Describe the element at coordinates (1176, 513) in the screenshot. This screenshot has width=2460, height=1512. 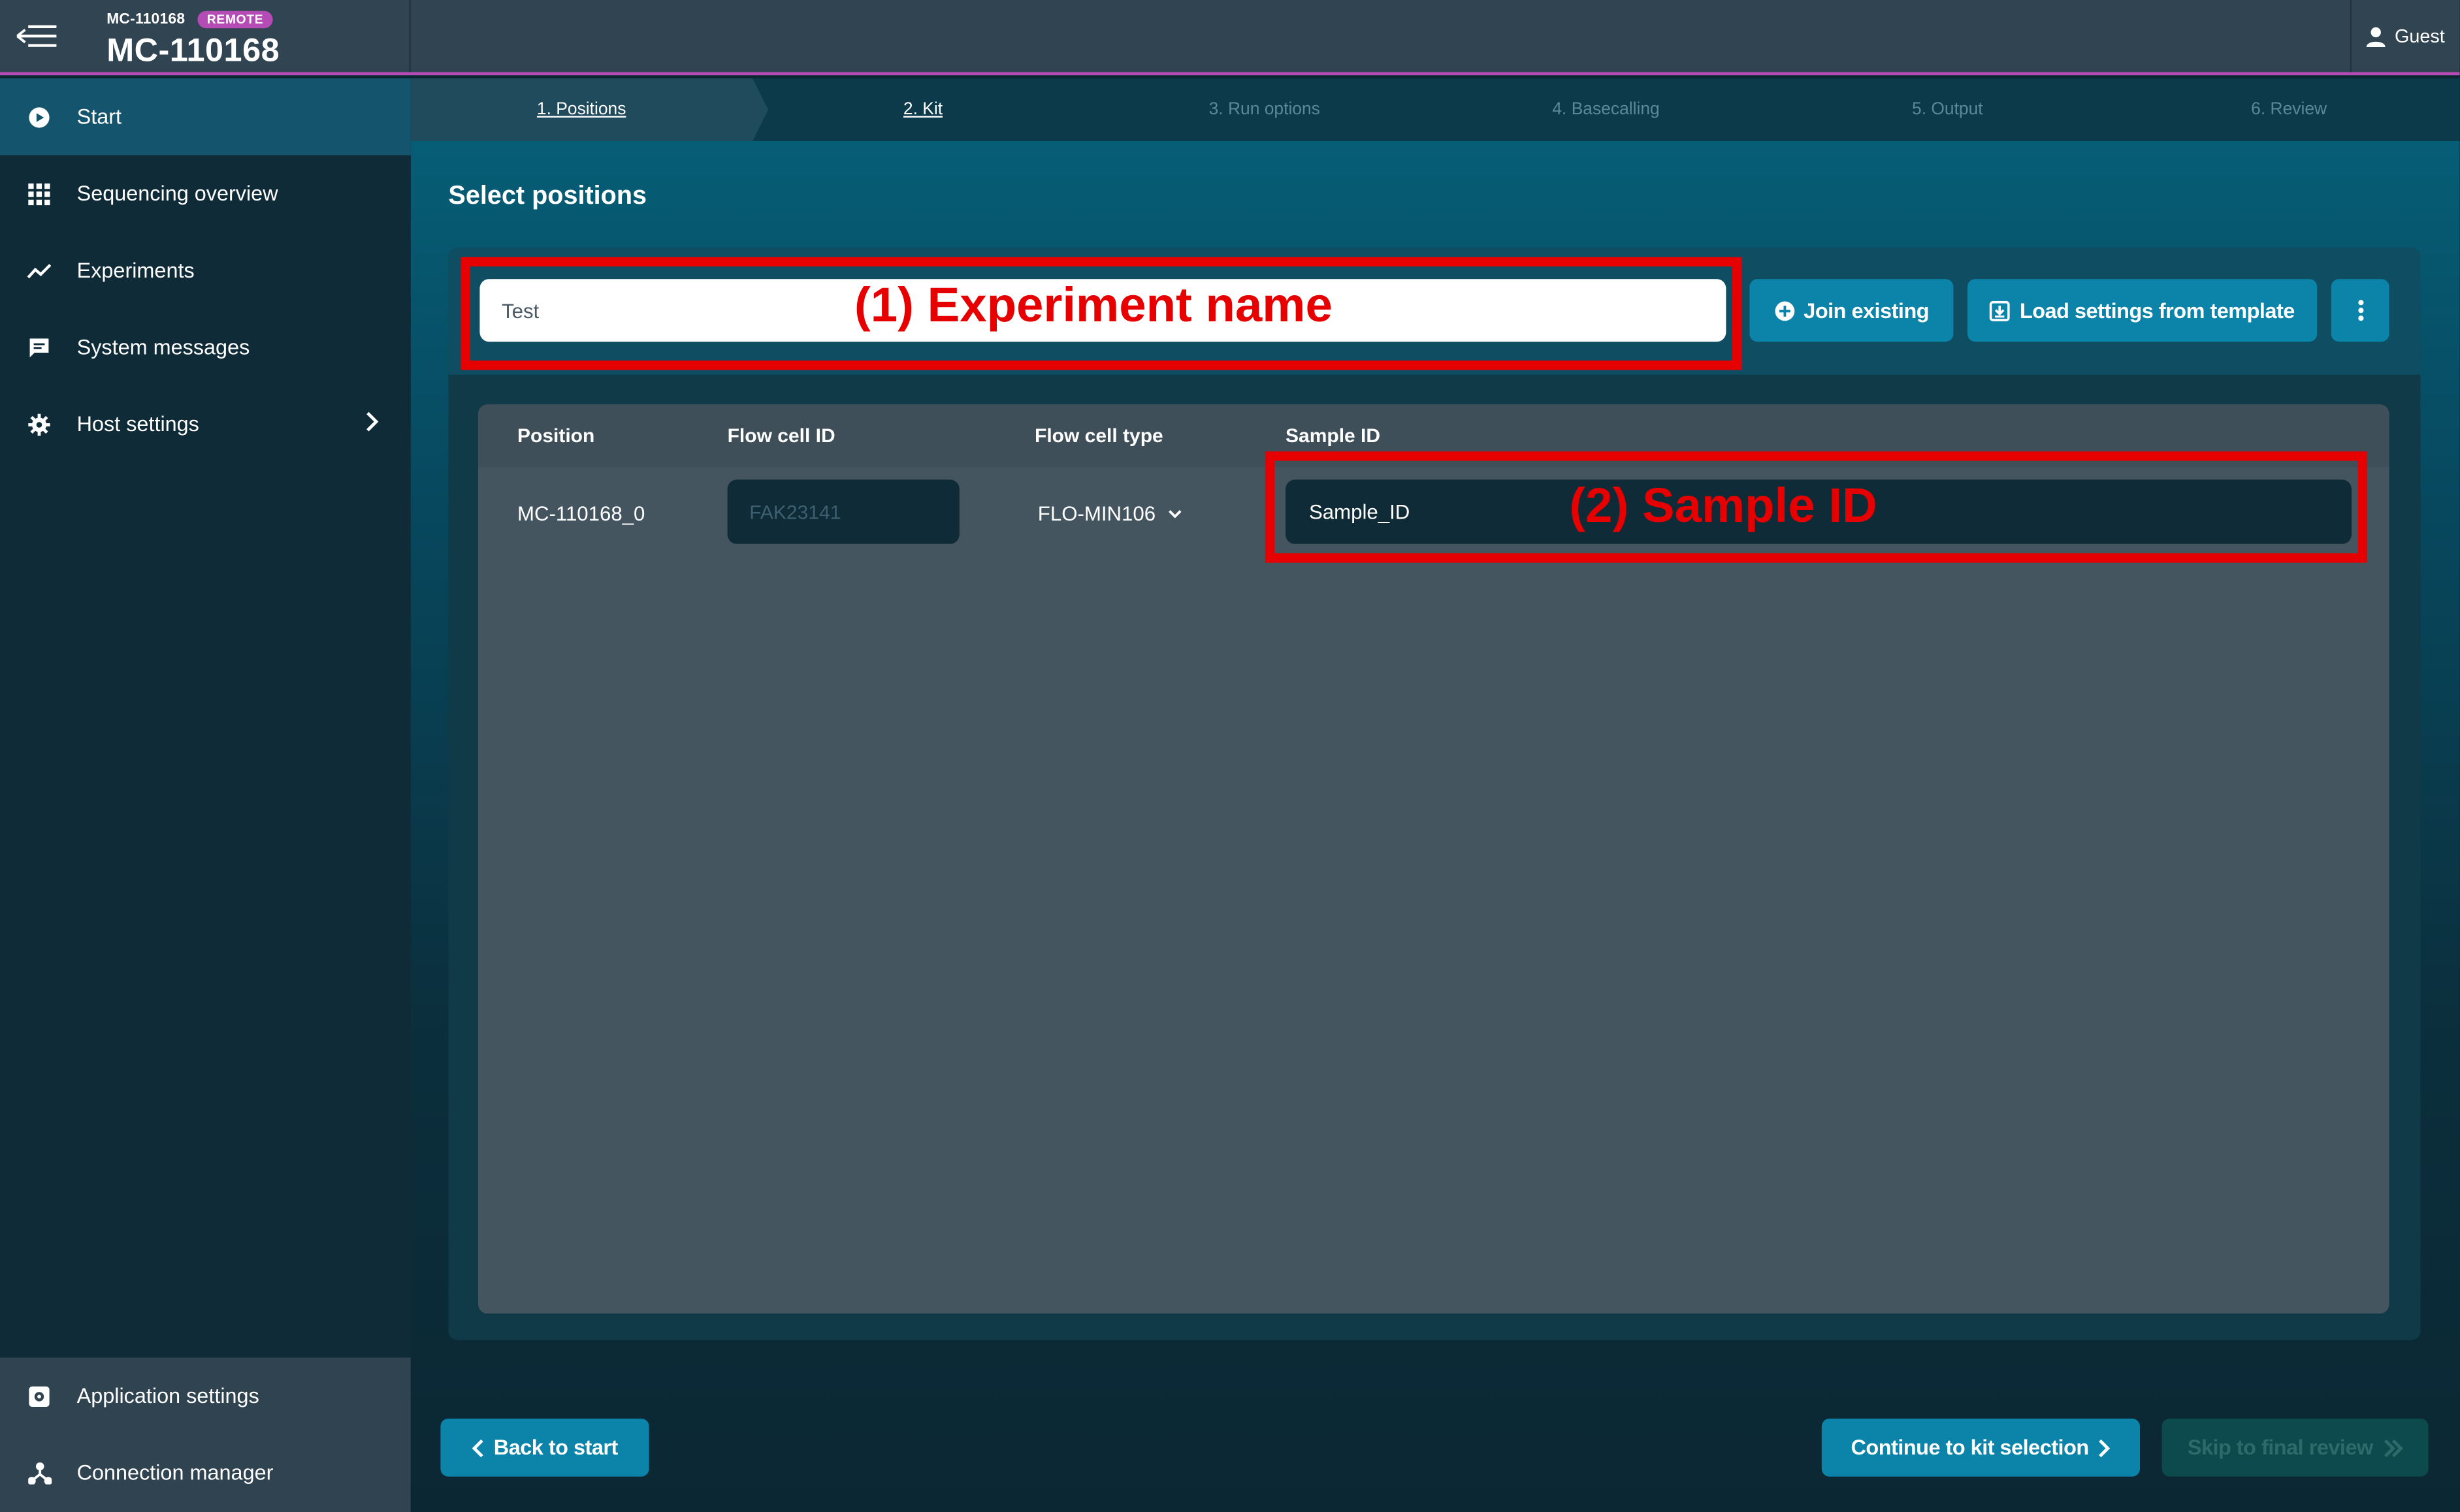
I see `chevron-down-icon` at that location.